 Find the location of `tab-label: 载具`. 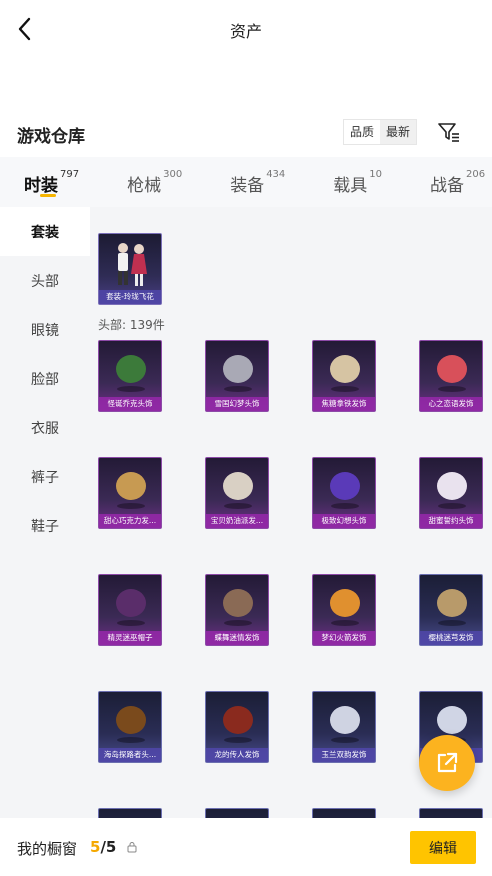

tab-label: 载具 is located at coordinates (350, 186).